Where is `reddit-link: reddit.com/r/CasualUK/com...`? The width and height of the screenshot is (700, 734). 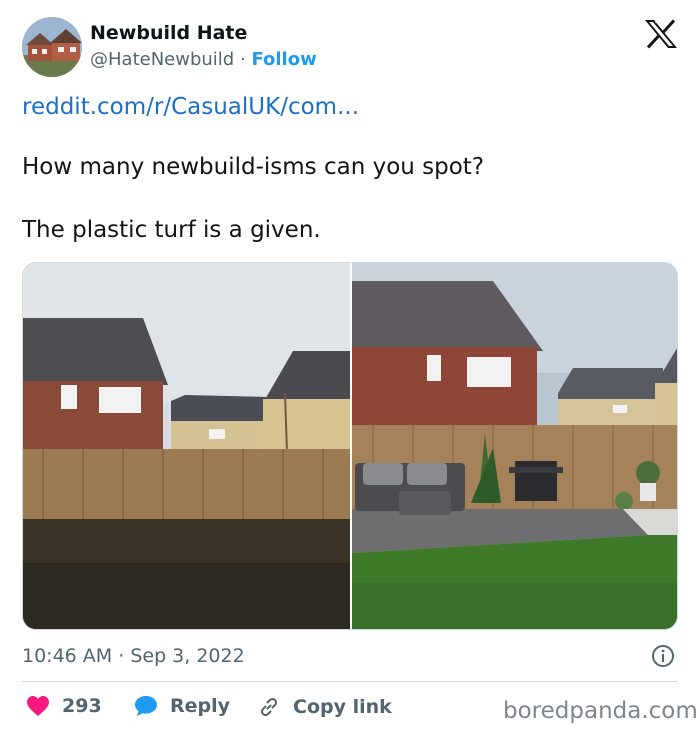 reddit-link: reddit.com/r/CasualUK/com... is located at coordinates (190, 107).